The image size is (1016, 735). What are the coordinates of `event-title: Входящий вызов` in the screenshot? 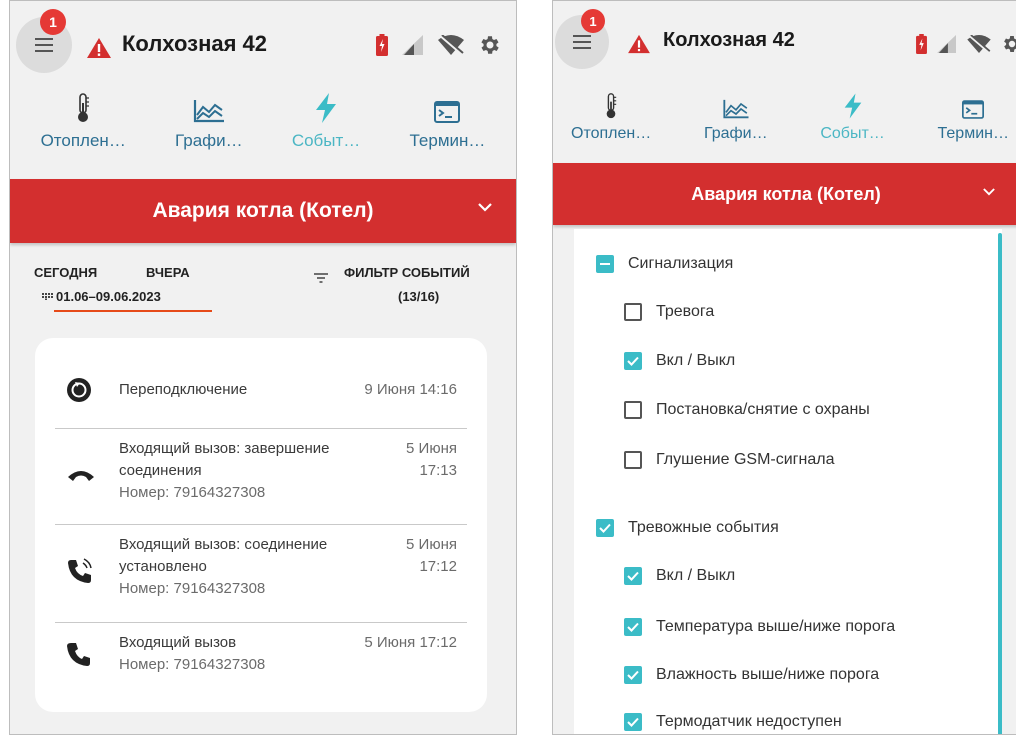 It's located at (178, 642).